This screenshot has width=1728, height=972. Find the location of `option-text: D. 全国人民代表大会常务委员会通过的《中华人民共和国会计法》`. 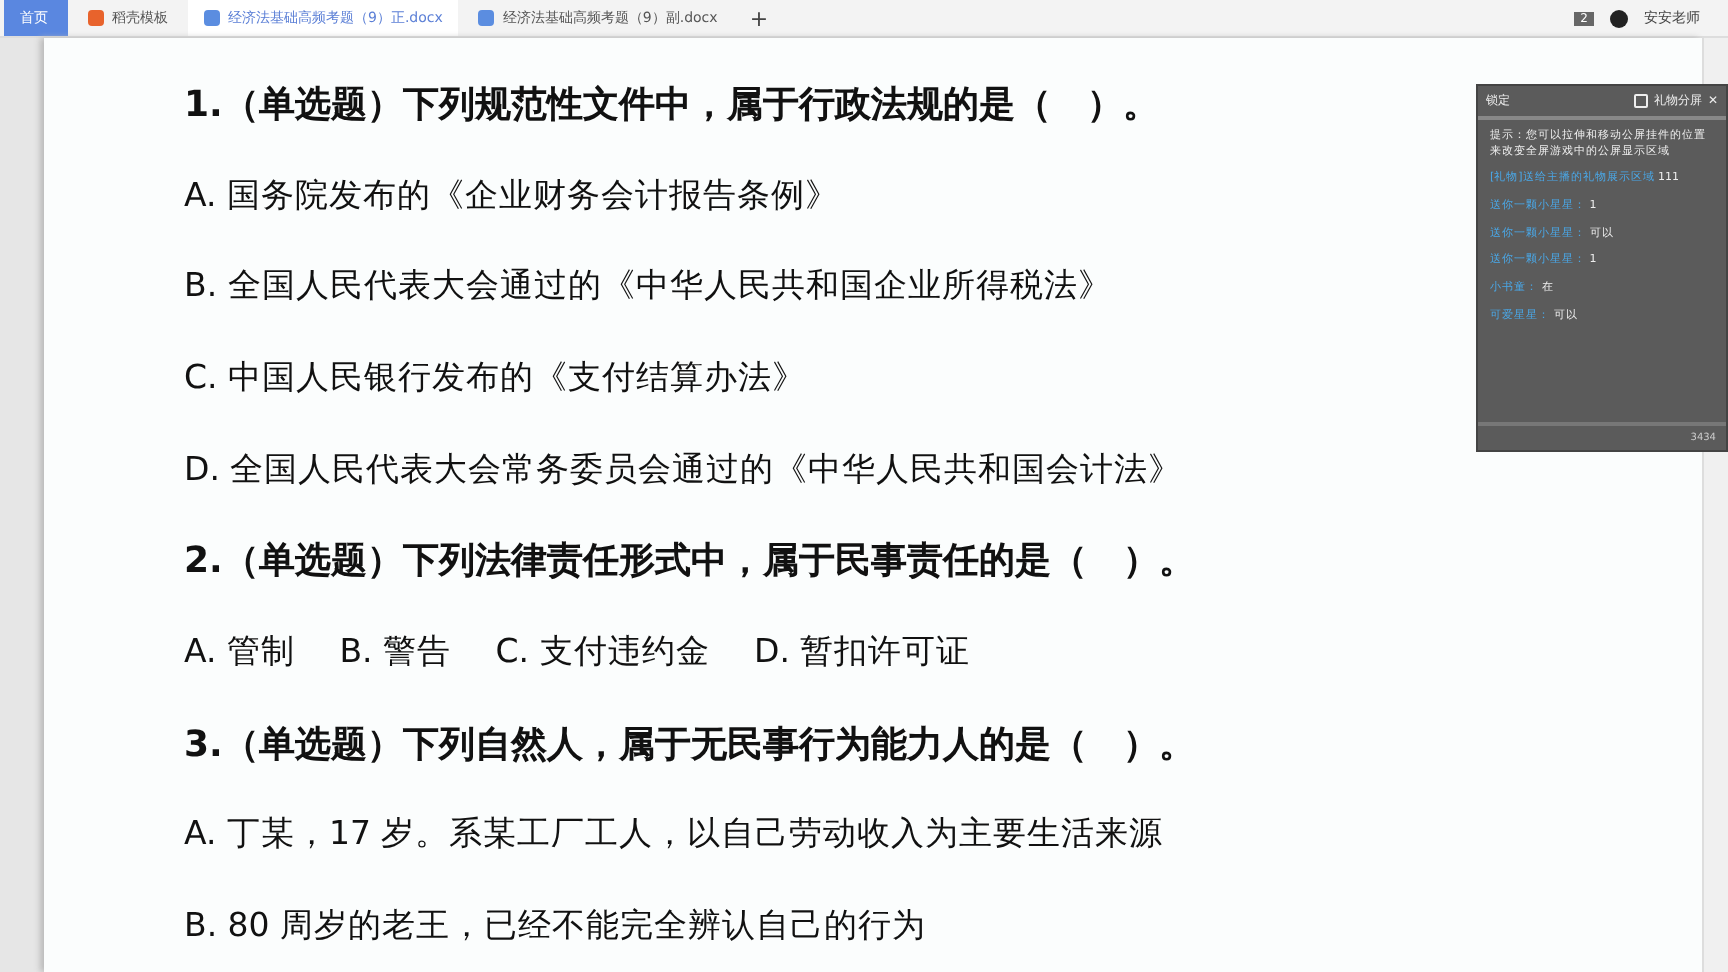

option-text: D. 全国人民代表大会常务委员会通过的《中华人民共和国会计法》 is located at coordinates (683, 469).